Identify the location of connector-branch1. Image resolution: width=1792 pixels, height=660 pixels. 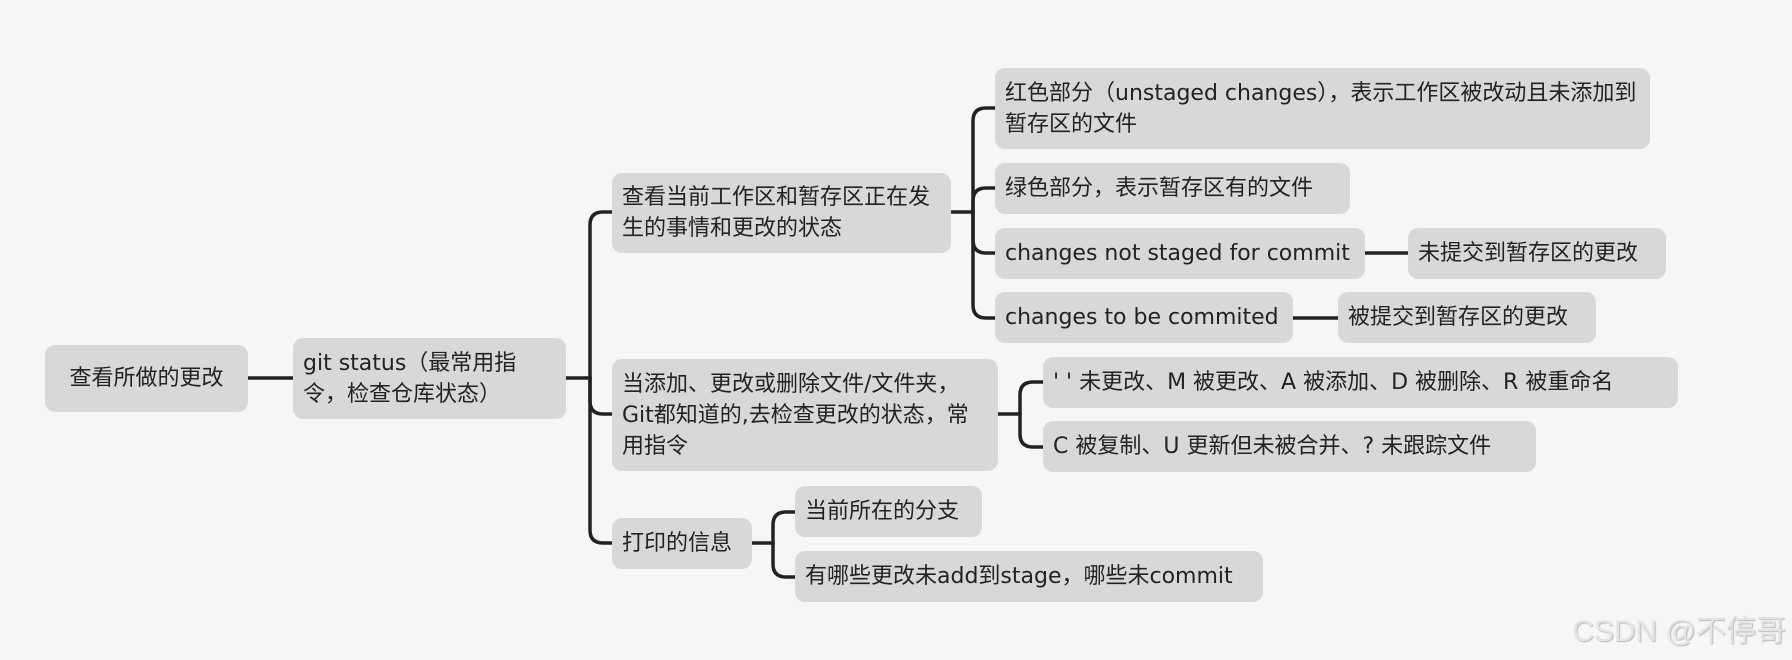
(601, 295).